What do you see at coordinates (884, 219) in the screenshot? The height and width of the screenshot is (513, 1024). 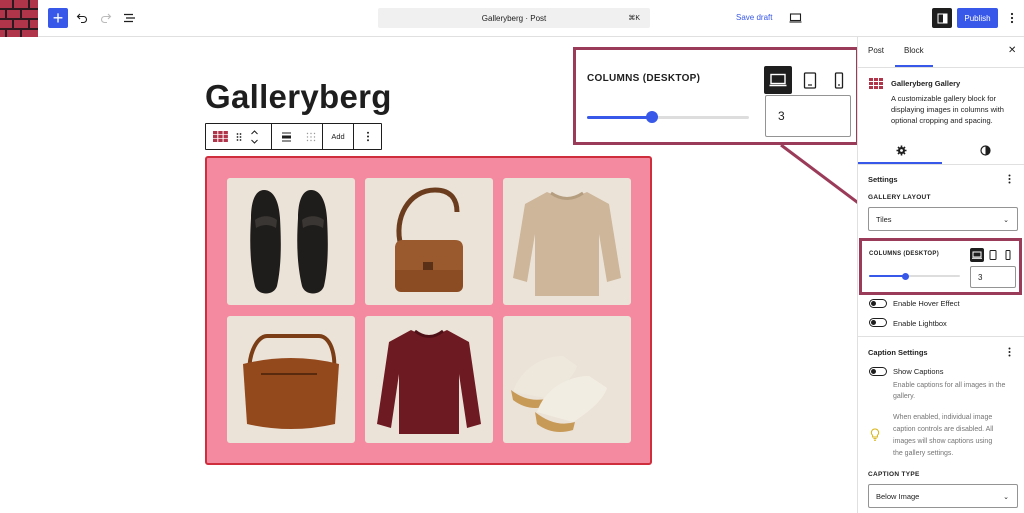 I see `gallery-layout-value: Tiles` at bounding box center [884, 219].